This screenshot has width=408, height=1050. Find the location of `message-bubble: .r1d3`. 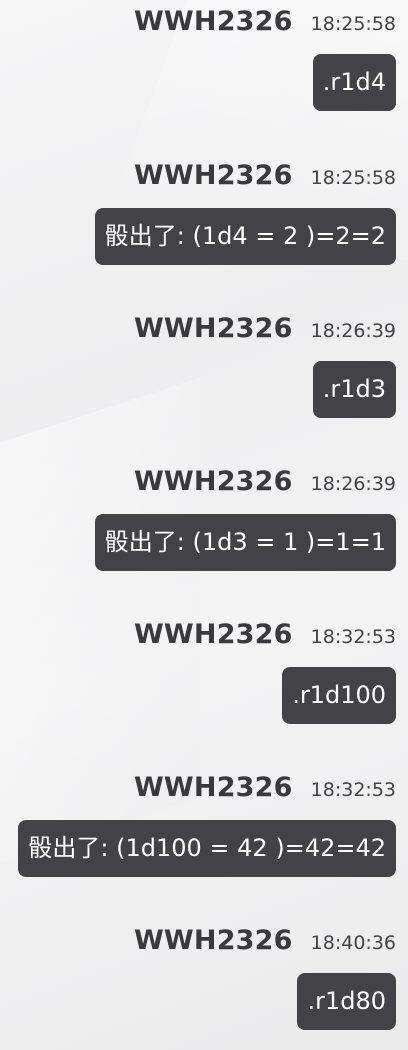

message-bubble: .r1d3 is located at coordinates (354, 389).